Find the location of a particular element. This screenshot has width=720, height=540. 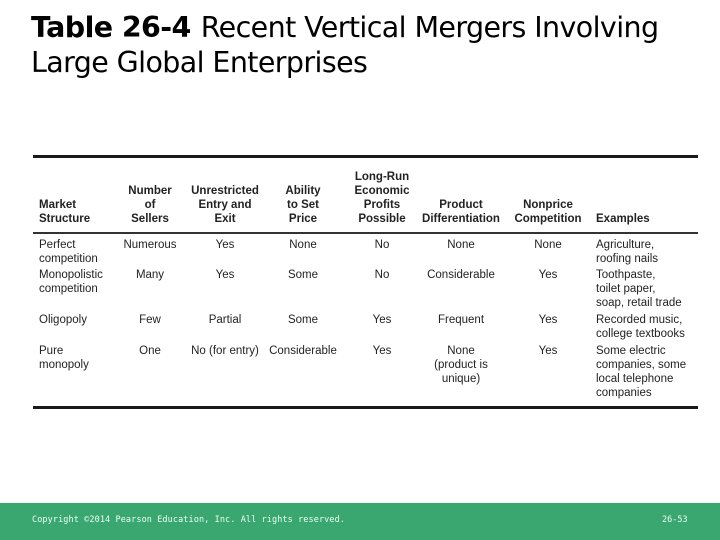

header-line: Ability is located at coordinates (303, 191).